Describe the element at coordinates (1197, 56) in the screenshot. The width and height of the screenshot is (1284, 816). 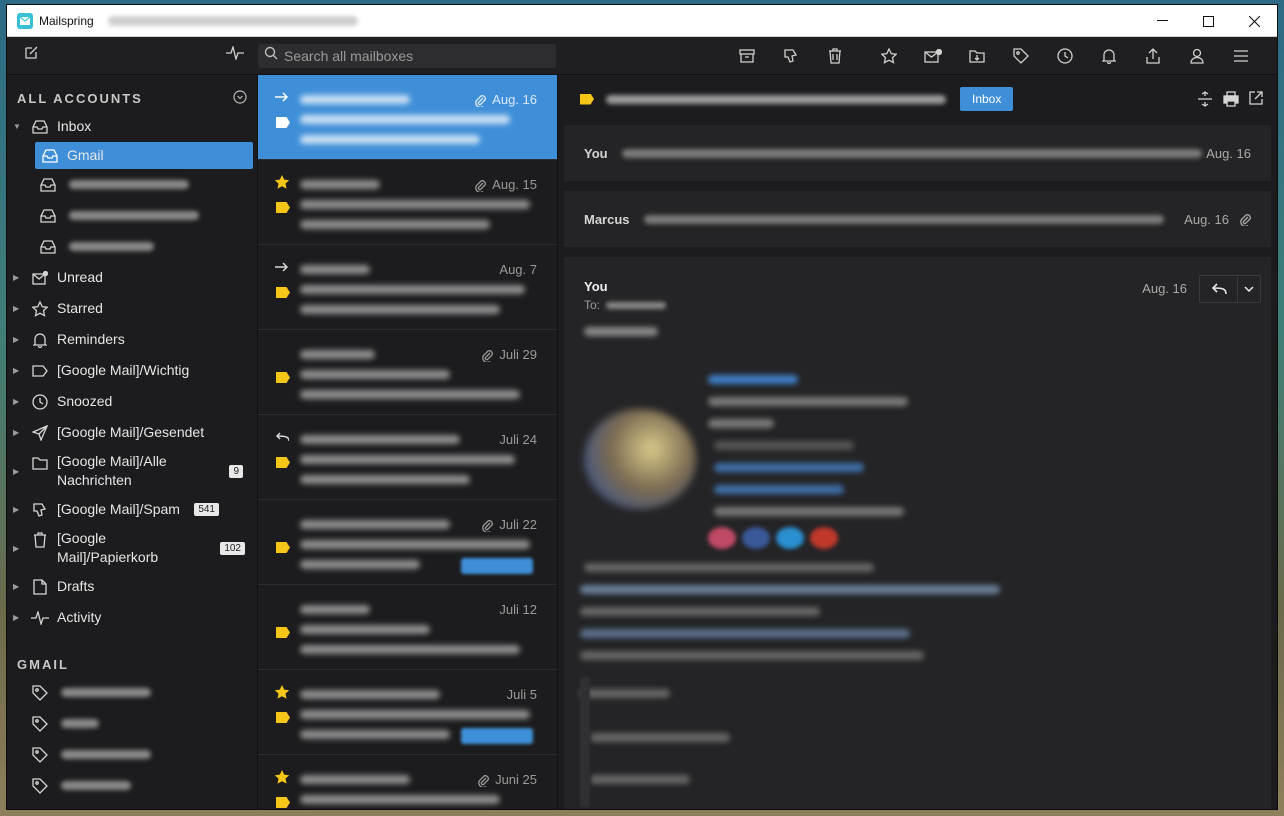
I see `account-person-icon` at that location.